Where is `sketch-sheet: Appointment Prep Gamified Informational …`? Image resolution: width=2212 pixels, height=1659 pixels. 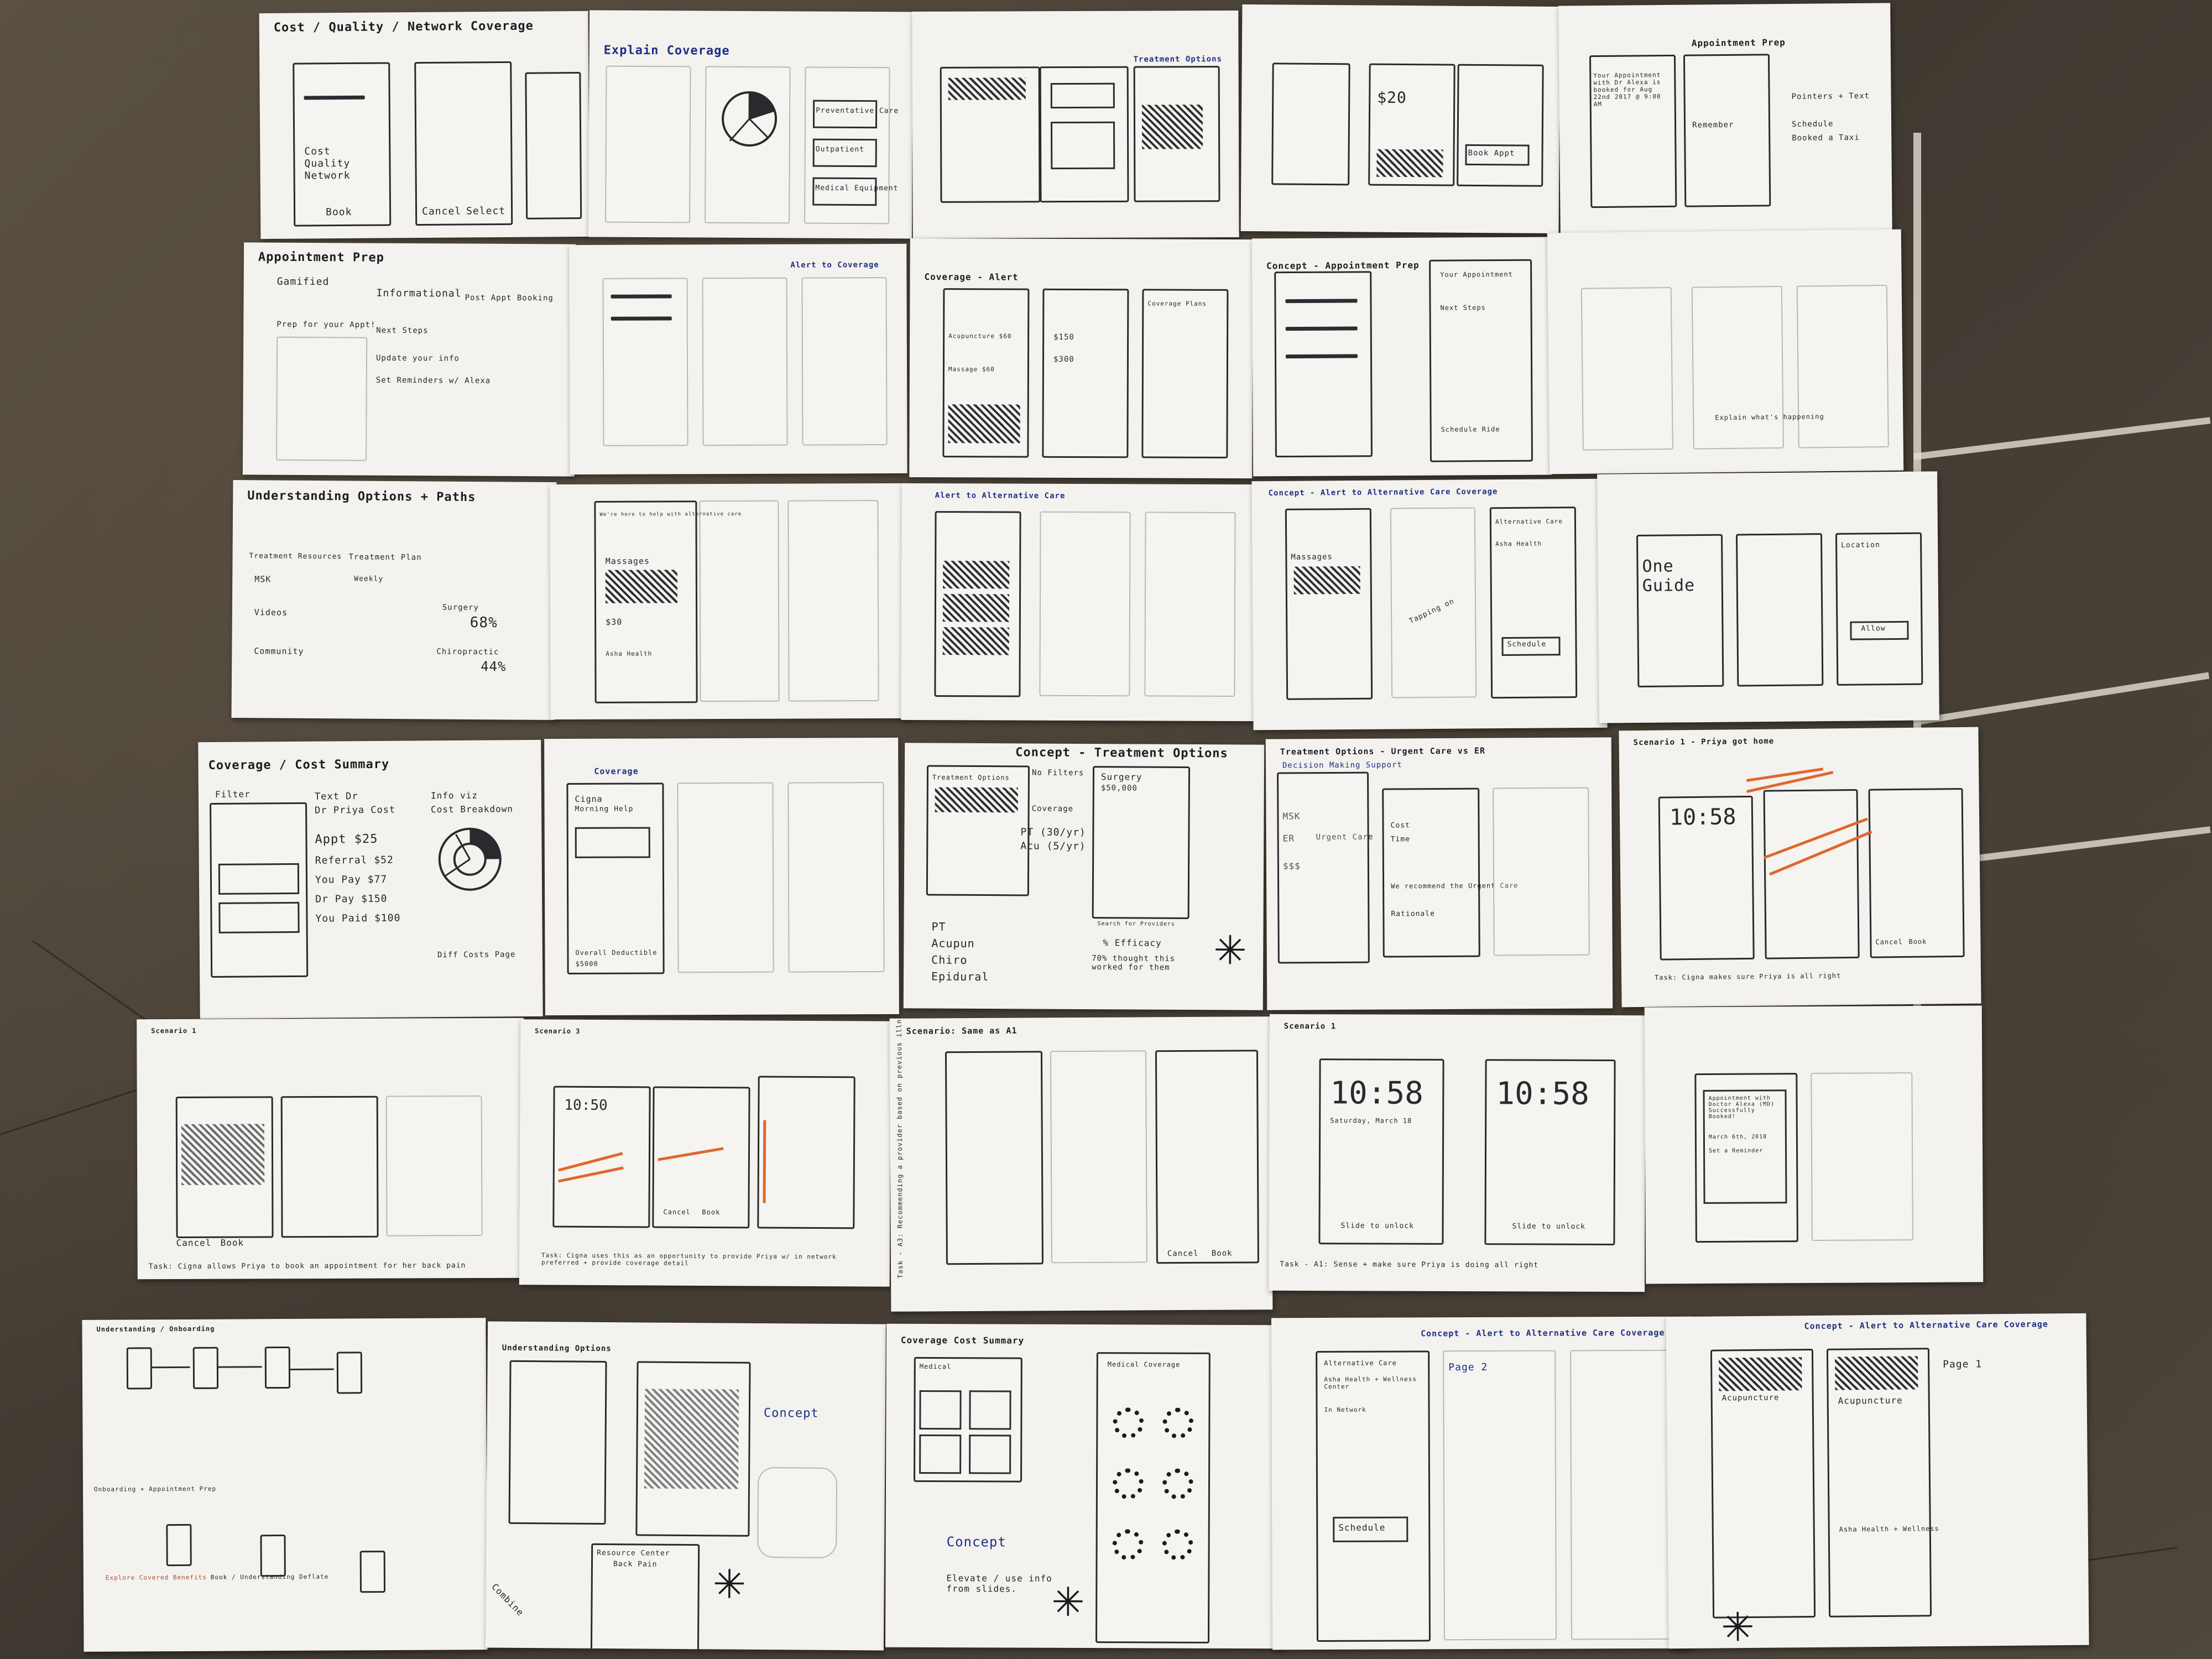 sketch-sheet: Appointment Prep Gamified Informational … is located at coordinates (409, 360).